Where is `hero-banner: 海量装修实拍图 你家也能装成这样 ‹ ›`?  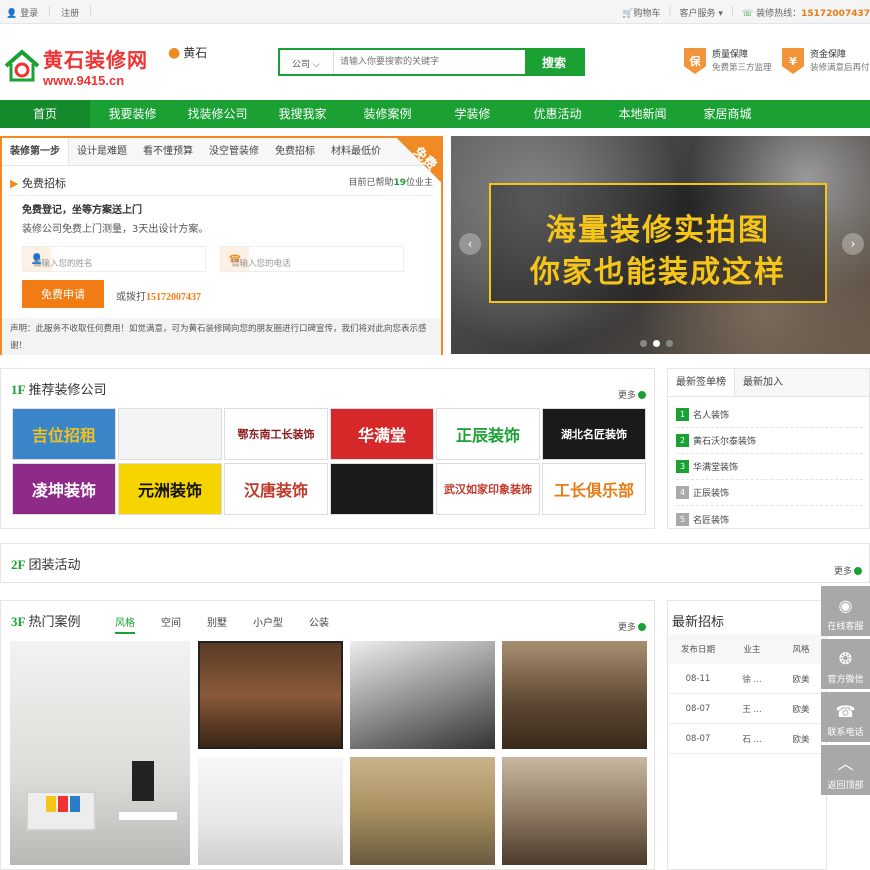 hero-banner: 海量装修实拍图 你家也能装成这样 ‹ › is located at coordinates (660, 245).